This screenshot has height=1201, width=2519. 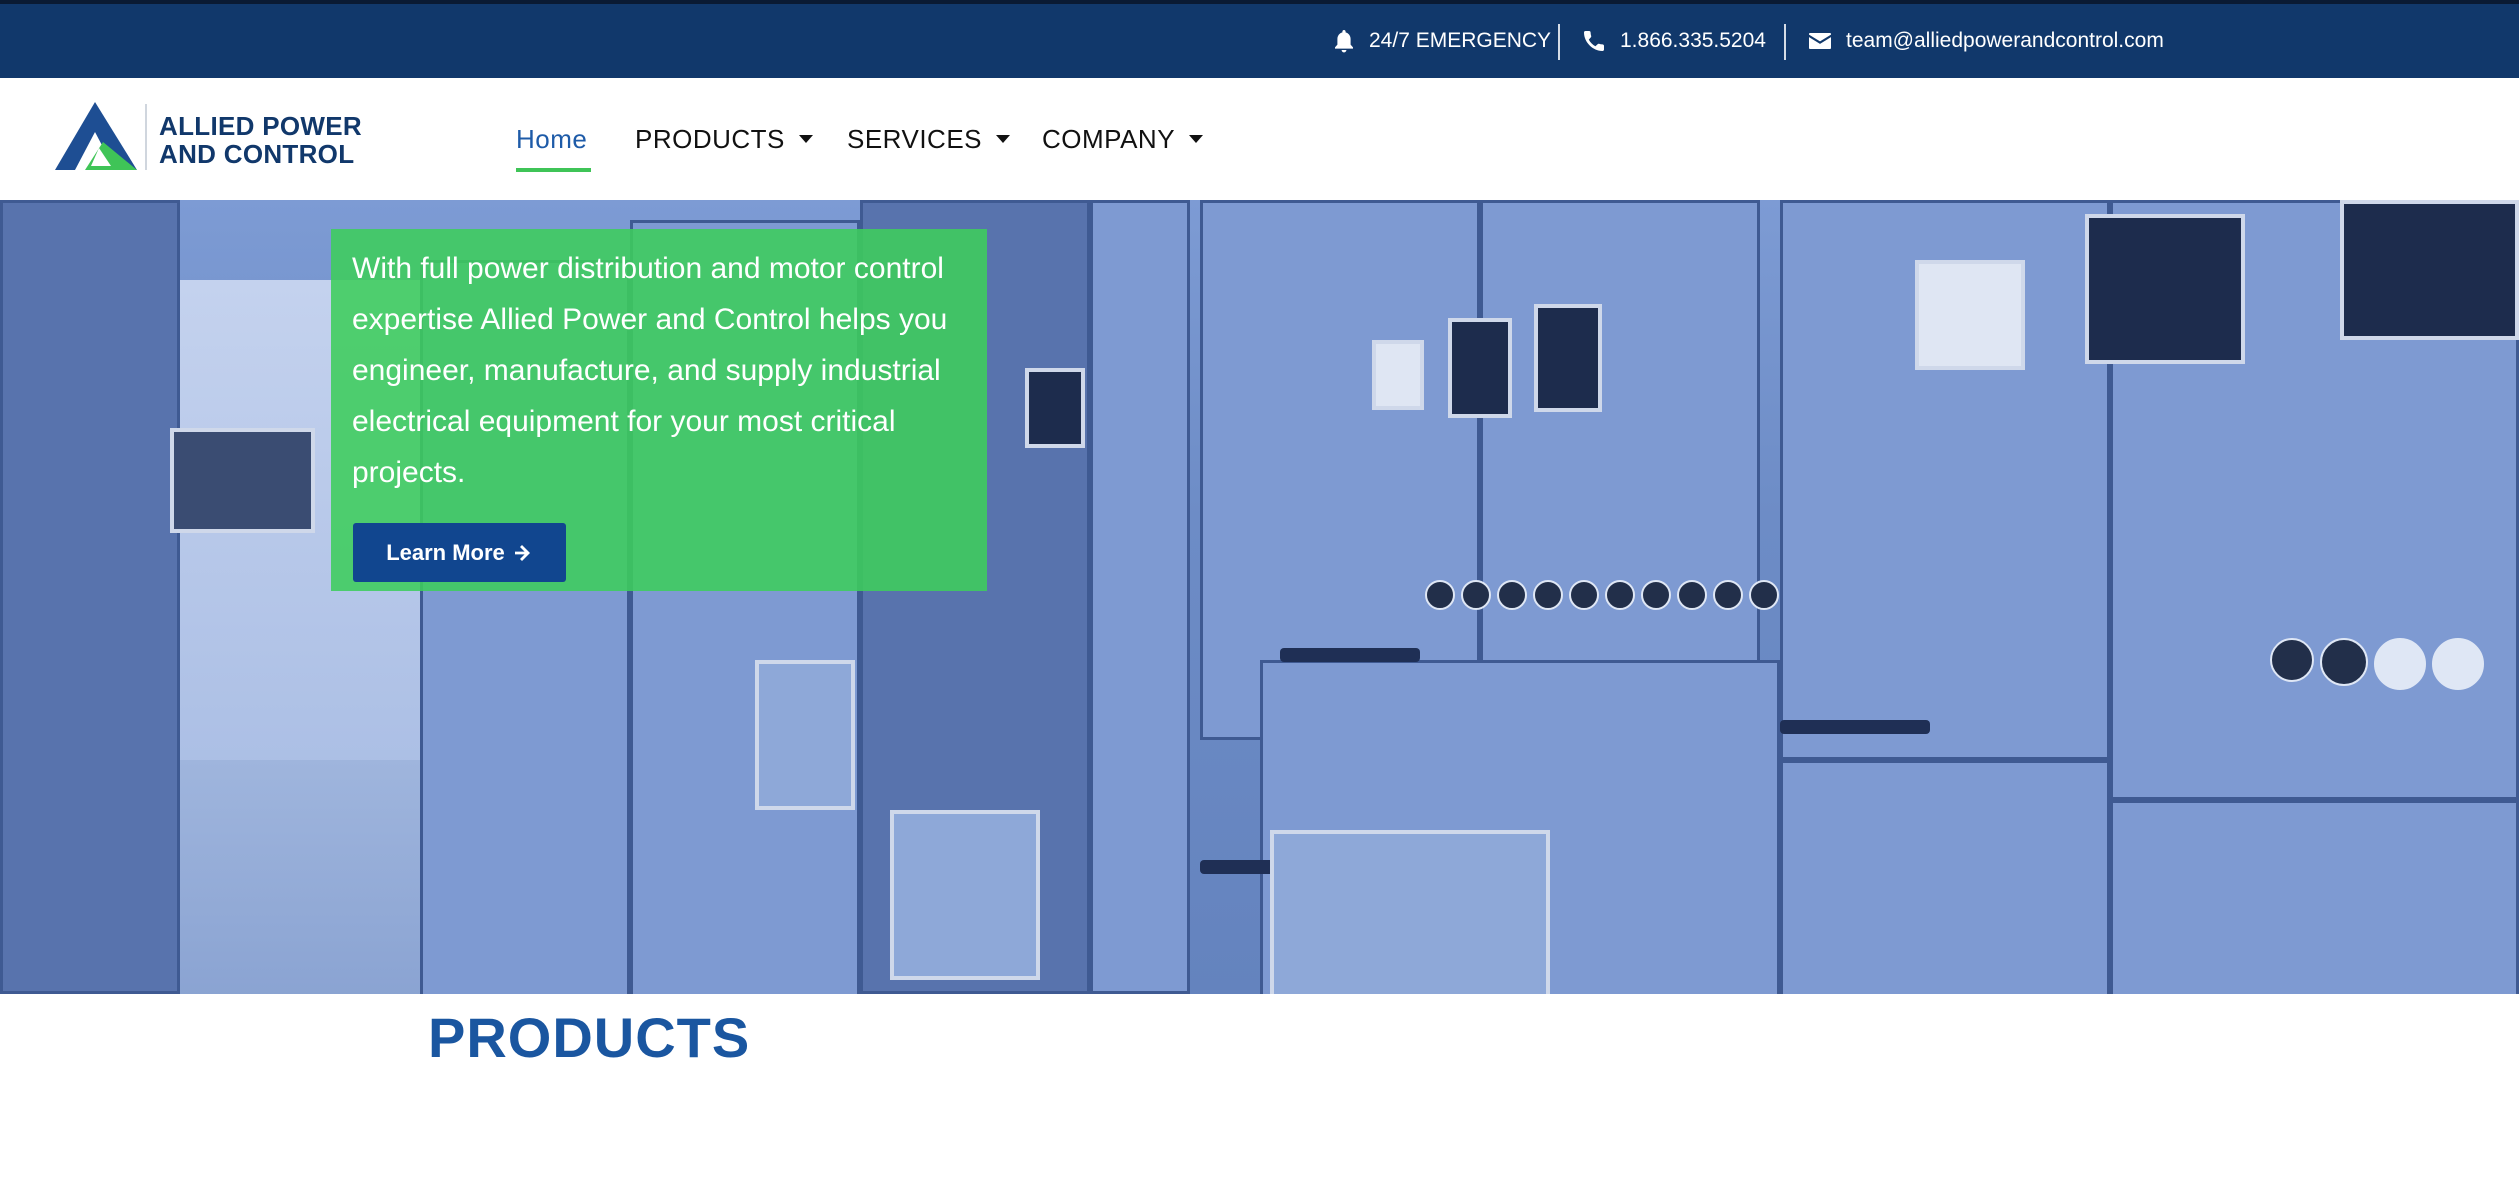 I want to click on products-section-title: PRODUCTS, so click(x=589, y=1037).